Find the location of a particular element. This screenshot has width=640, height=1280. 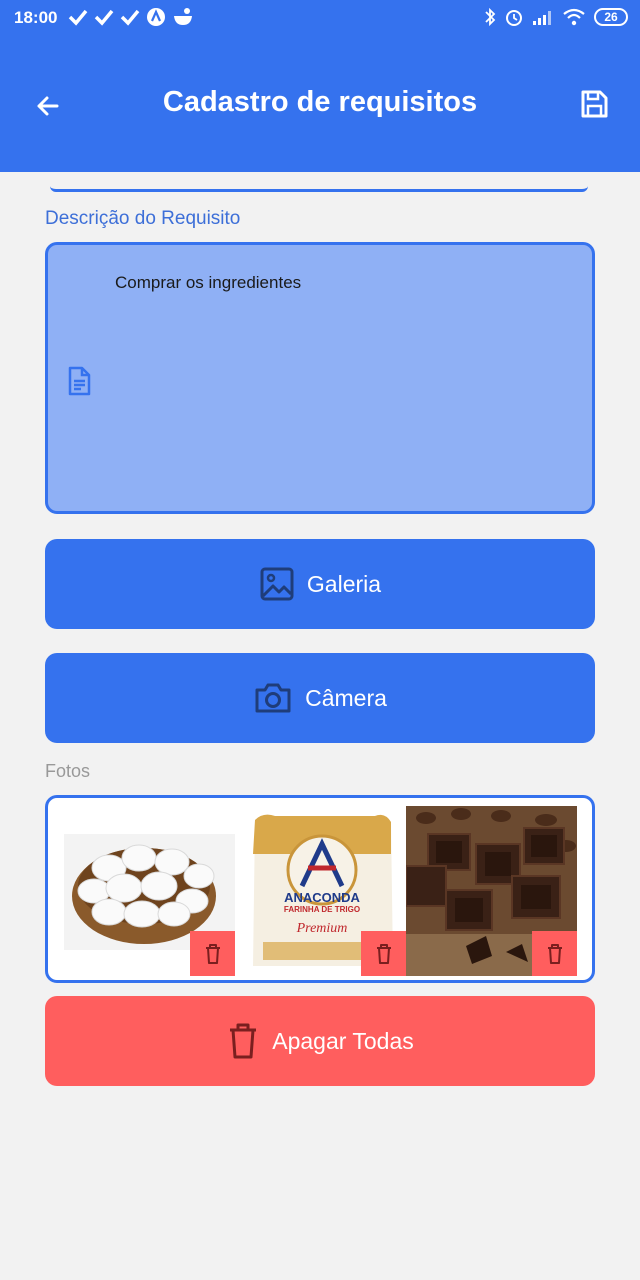

signal-icon is located at coordinates (542, 18).